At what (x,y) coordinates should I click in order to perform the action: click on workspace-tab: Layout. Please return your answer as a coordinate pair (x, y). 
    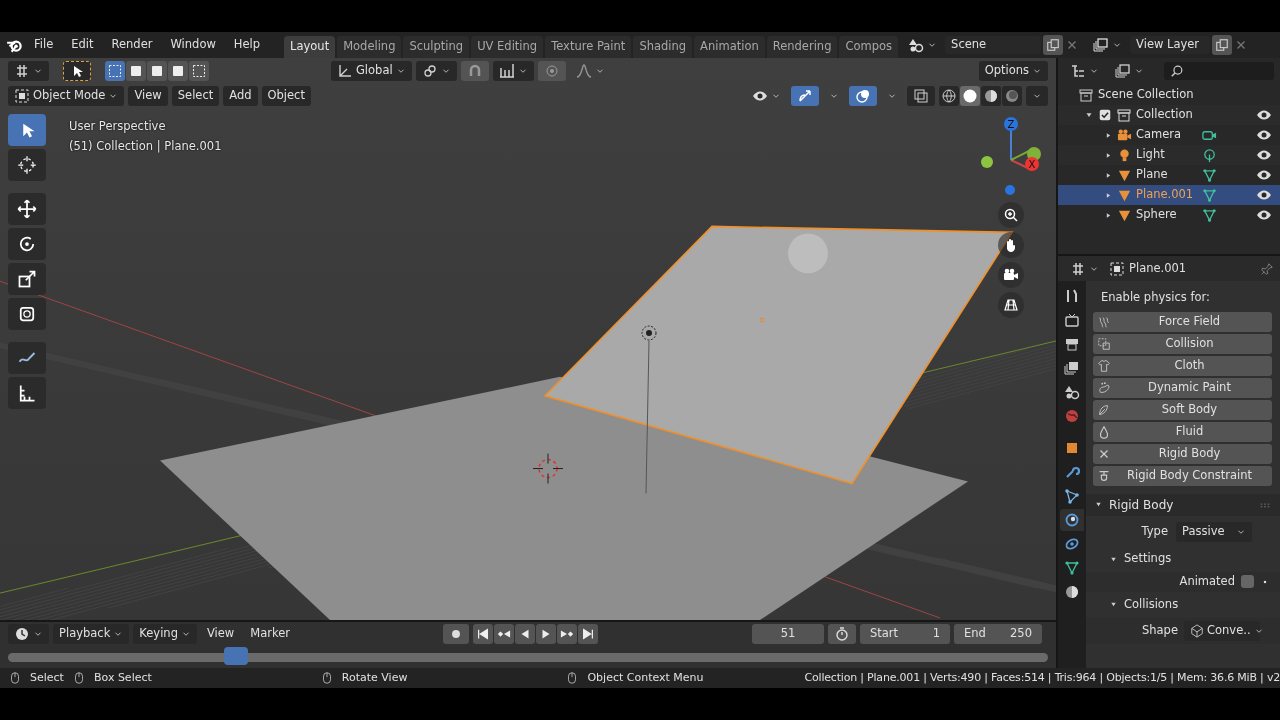
    Looking at the image, I should click on (310, 47).